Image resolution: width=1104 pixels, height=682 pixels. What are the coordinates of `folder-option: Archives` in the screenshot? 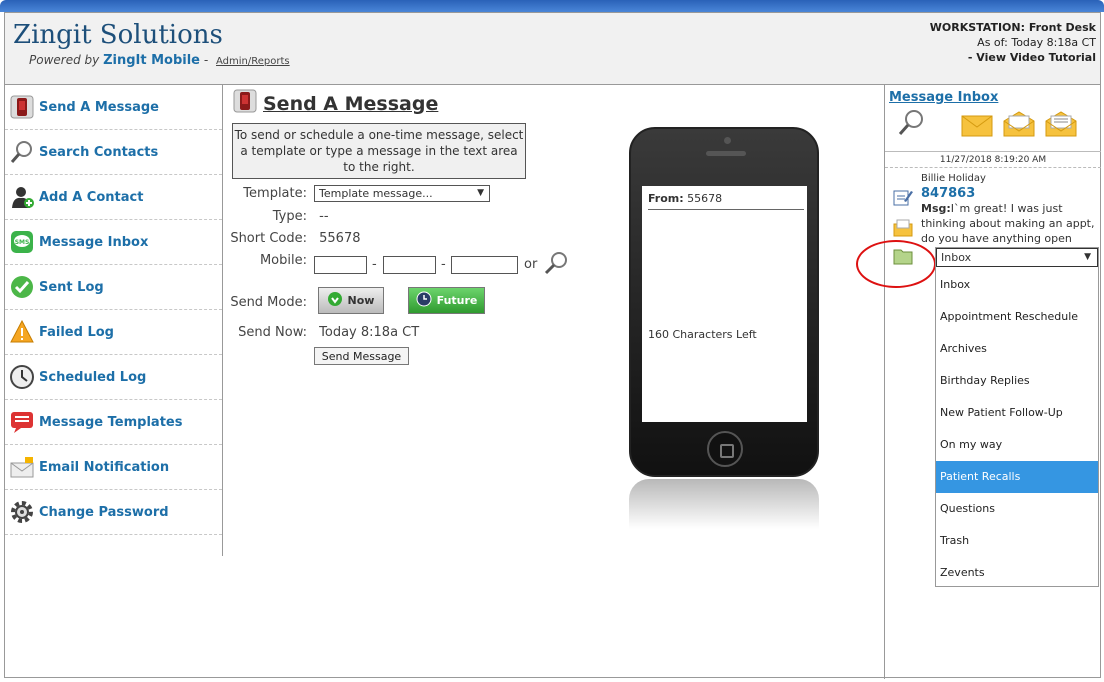 It's located at (1017, 349).